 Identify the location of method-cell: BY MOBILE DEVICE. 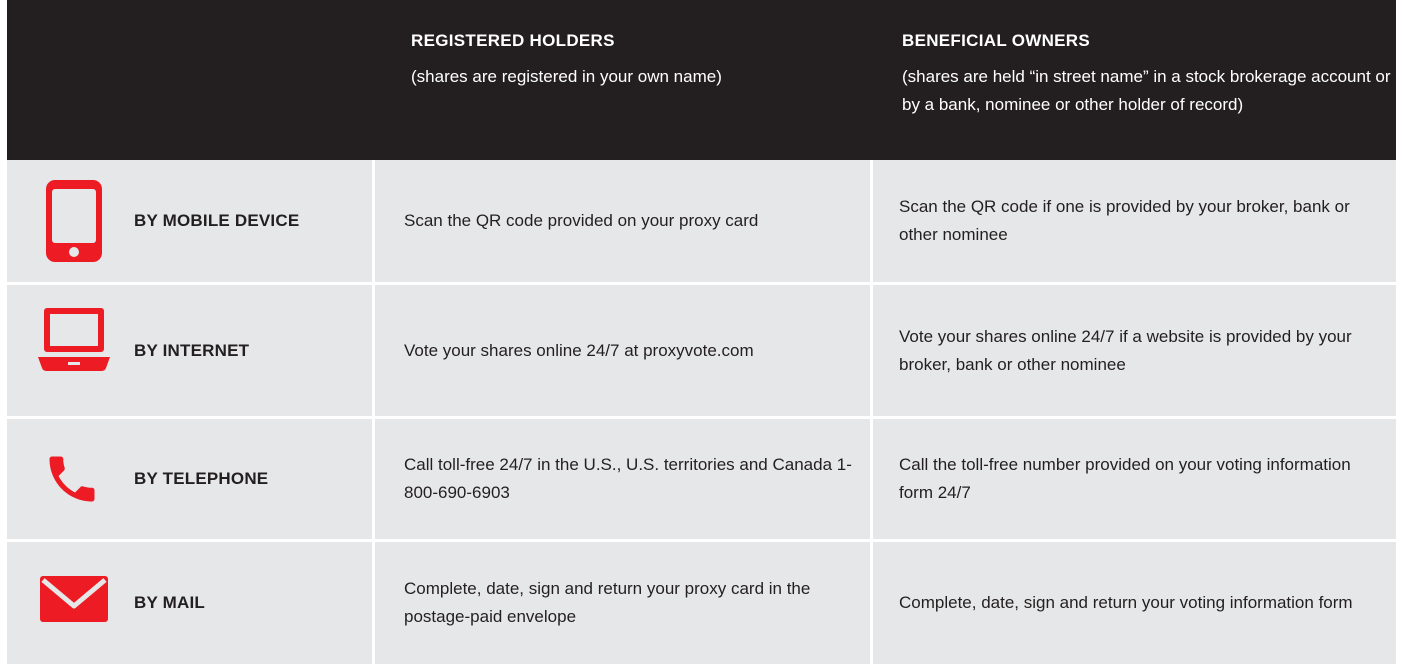
(191, 221).